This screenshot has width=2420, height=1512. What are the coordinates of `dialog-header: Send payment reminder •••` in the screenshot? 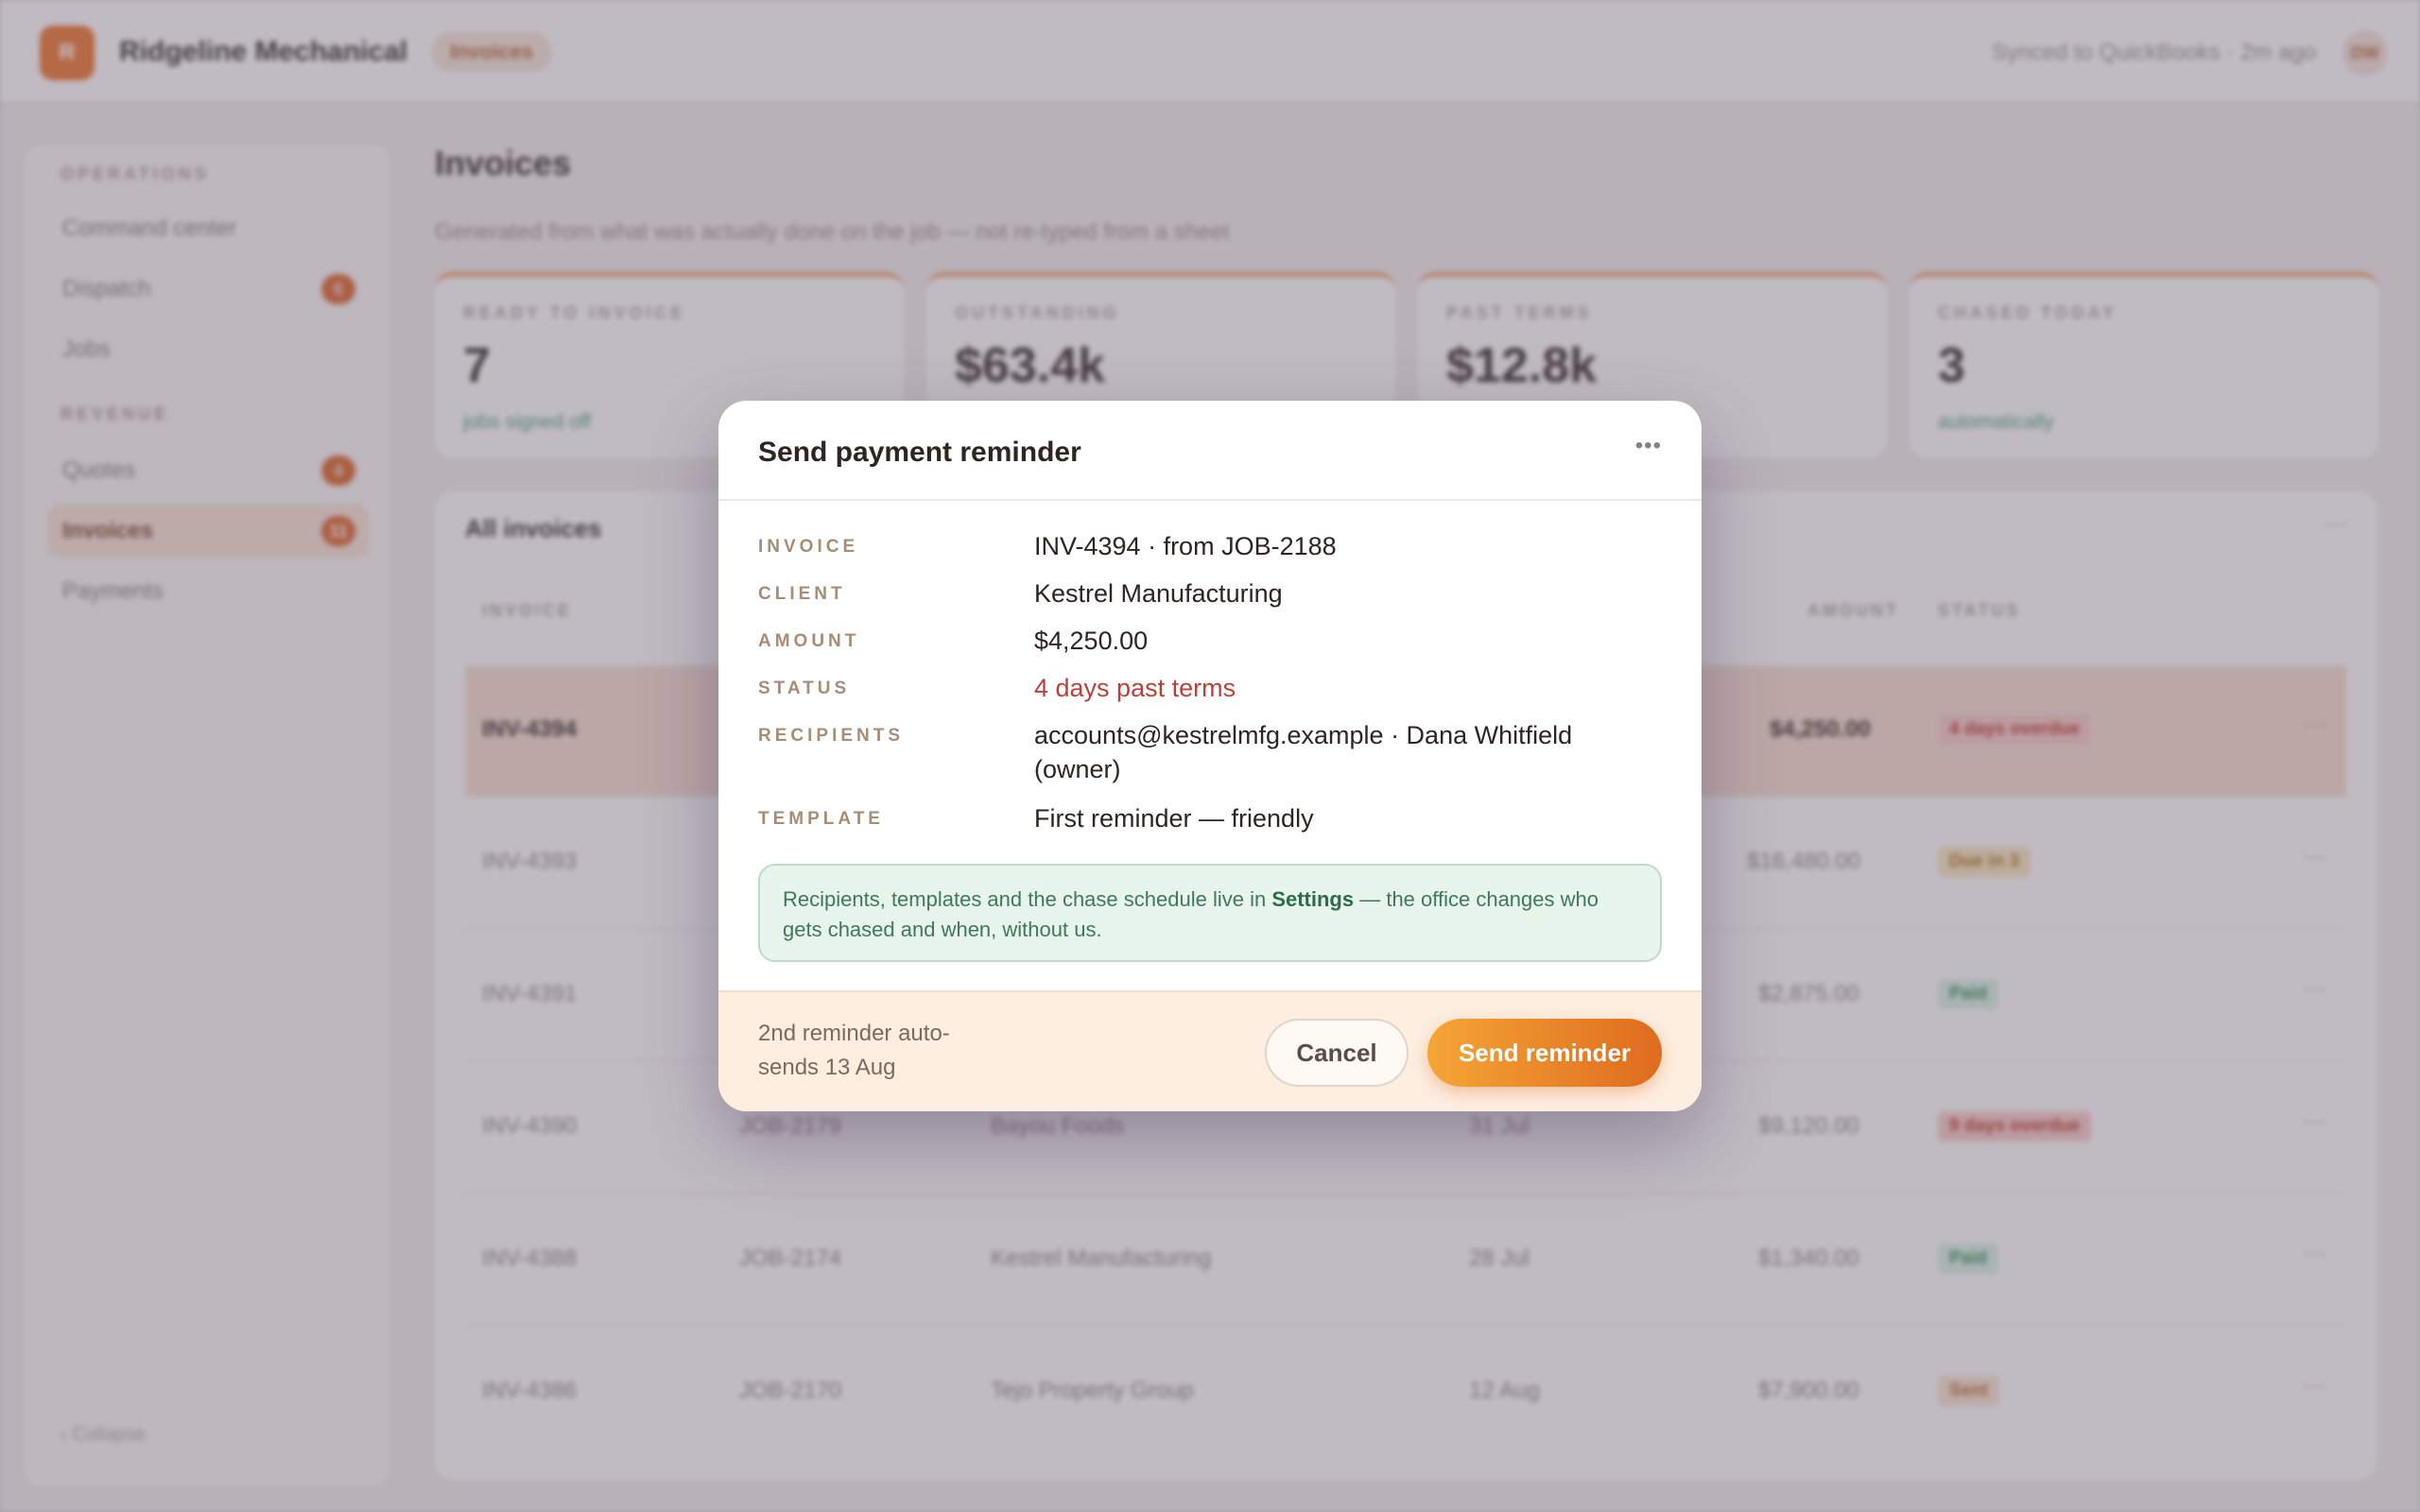 It's located at (1210, 451).